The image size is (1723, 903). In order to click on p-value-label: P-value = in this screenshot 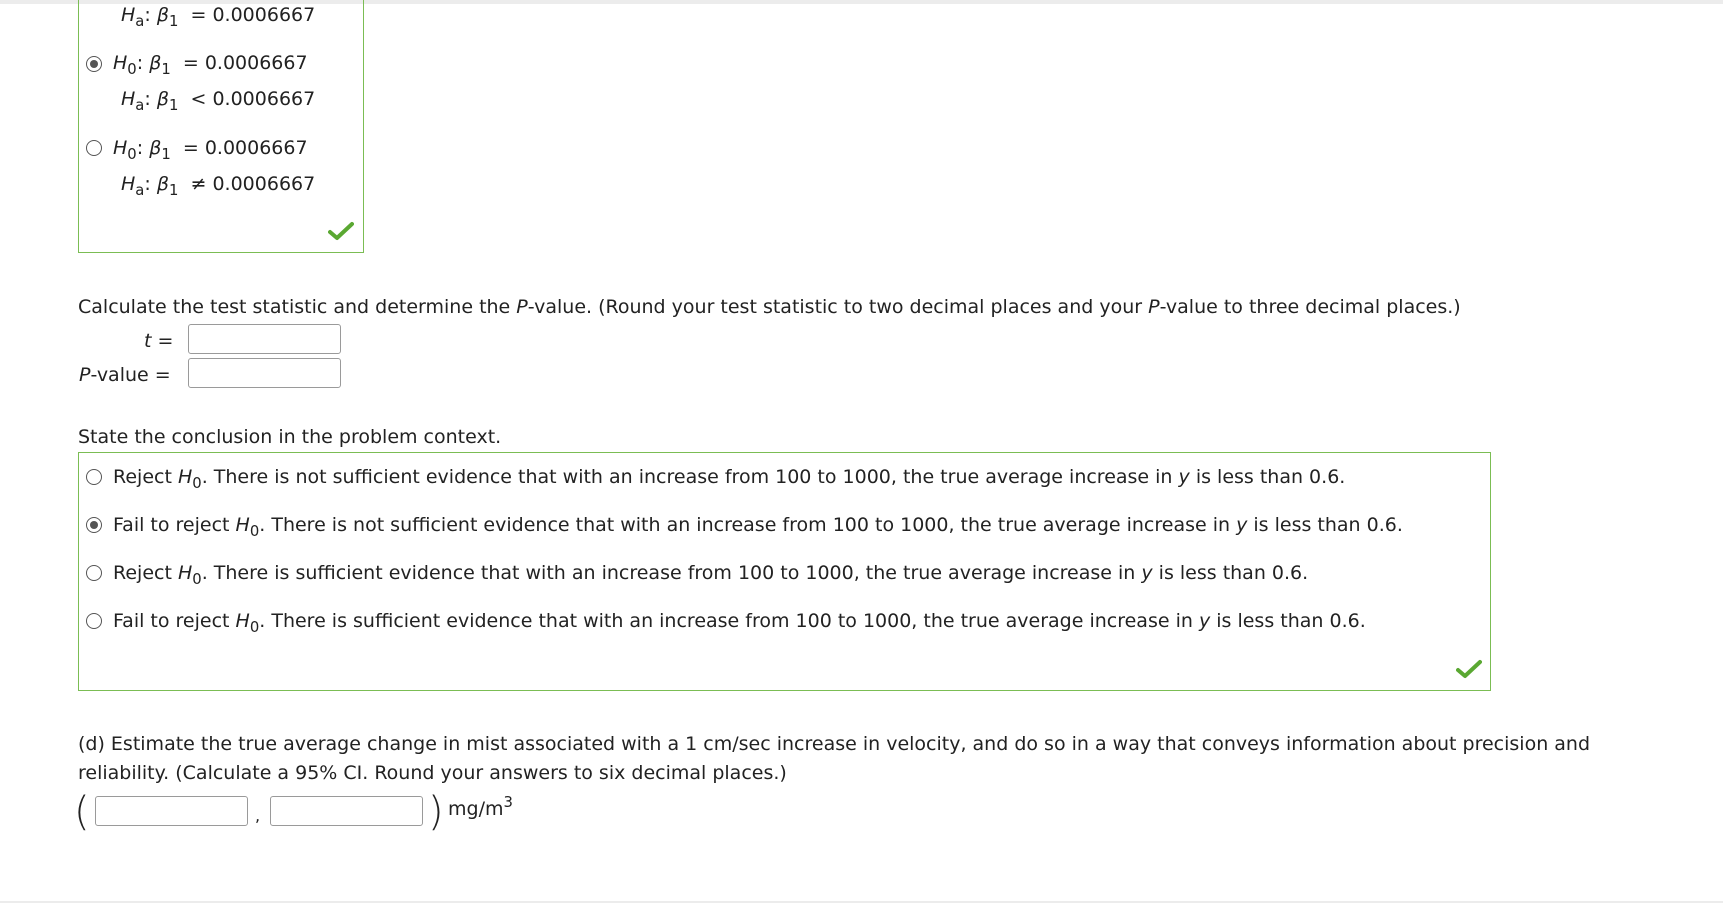, I will do `click(125, 375)`.